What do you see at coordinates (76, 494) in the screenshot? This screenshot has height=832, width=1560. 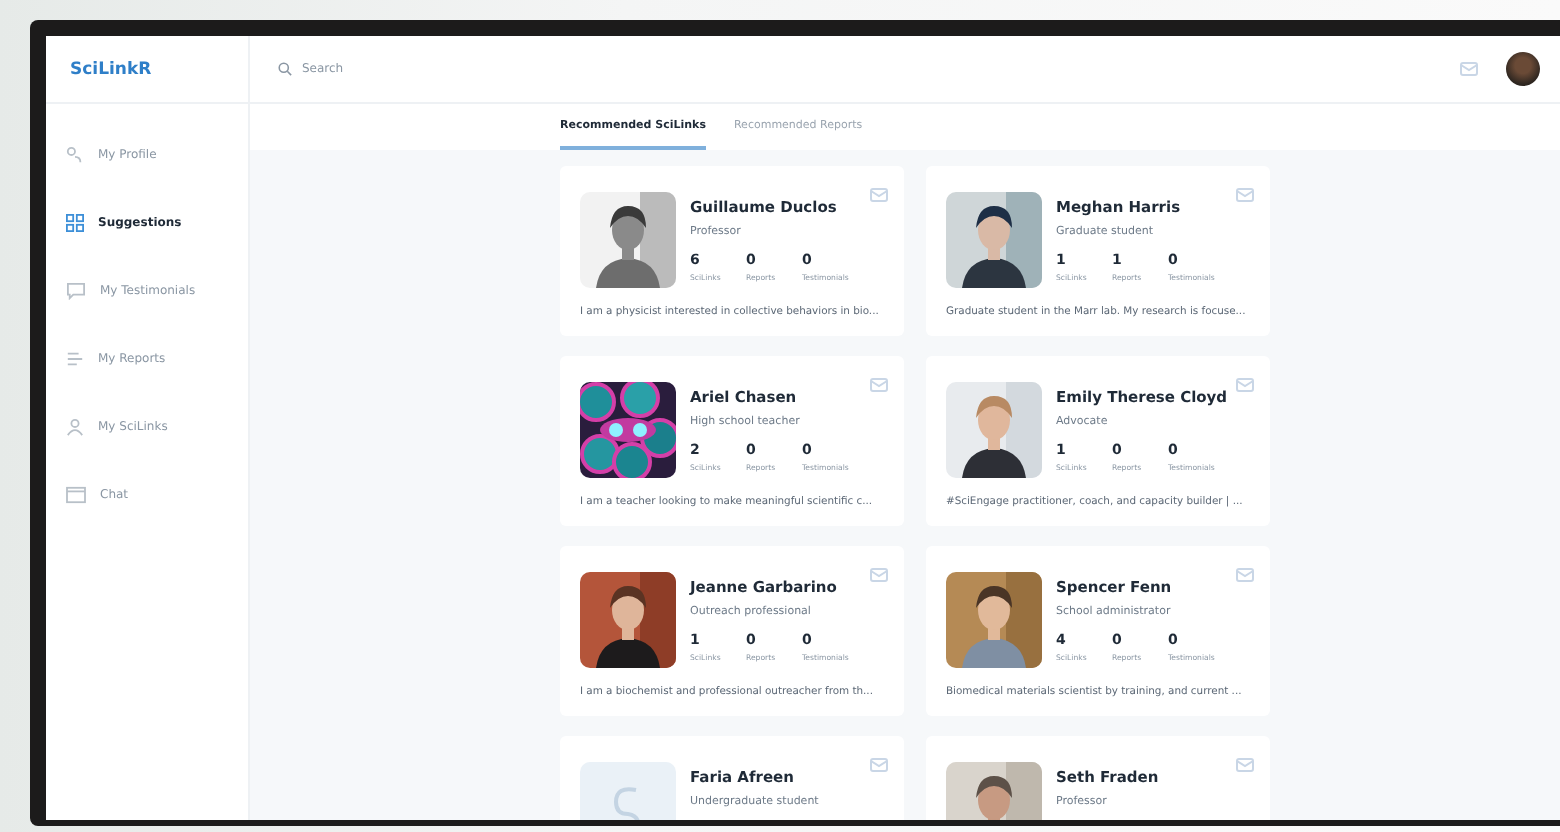 I see `chat-window-icon` at bounding box center [76, 494].